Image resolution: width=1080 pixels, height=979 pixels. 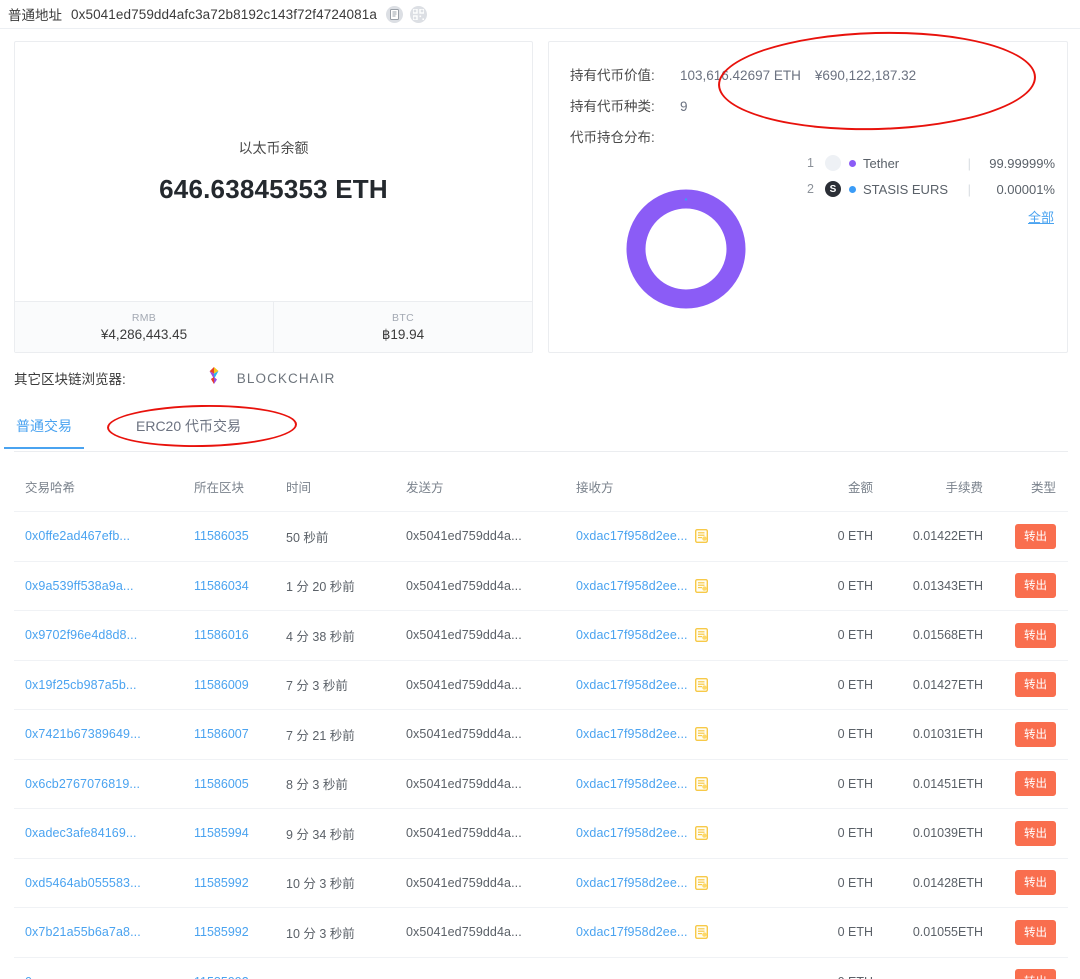 I want to click on legend-percent: 99.99999%, so click(x=1022, y=163).